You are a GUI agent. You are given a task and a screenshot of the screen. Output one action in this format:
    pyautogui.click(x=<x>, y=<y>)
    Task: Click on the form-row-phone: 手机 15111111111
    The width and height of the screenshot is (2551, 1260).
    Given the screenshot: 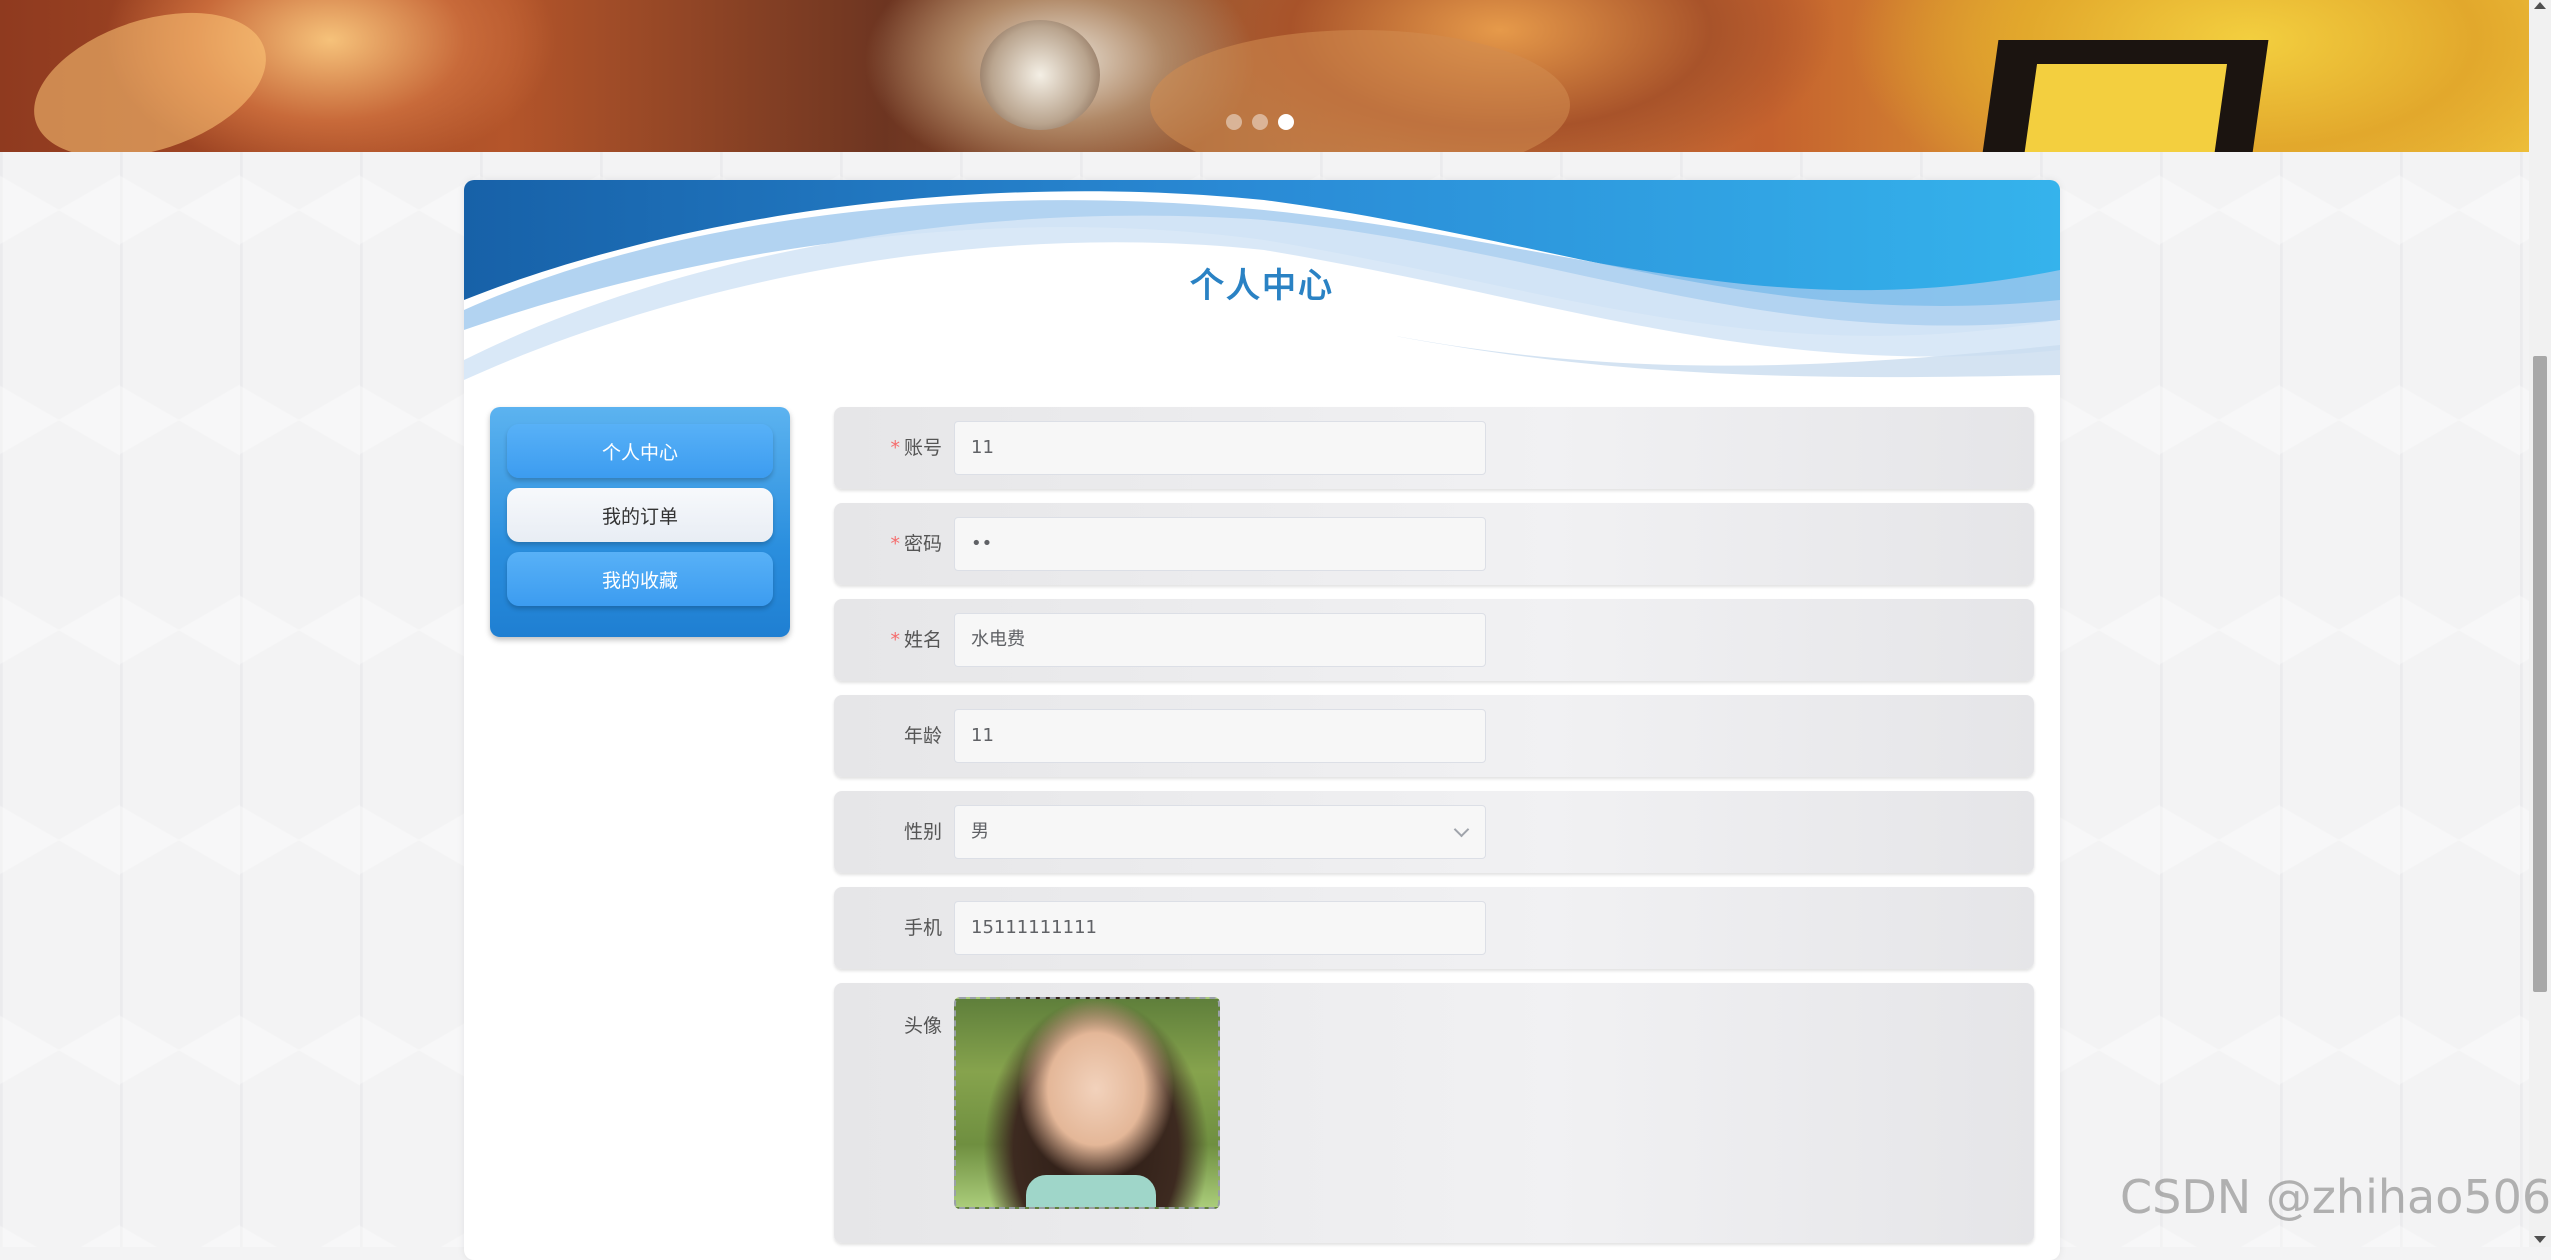 What is the action you would take?
    pyautogui.click(x=1434, y=928)
    